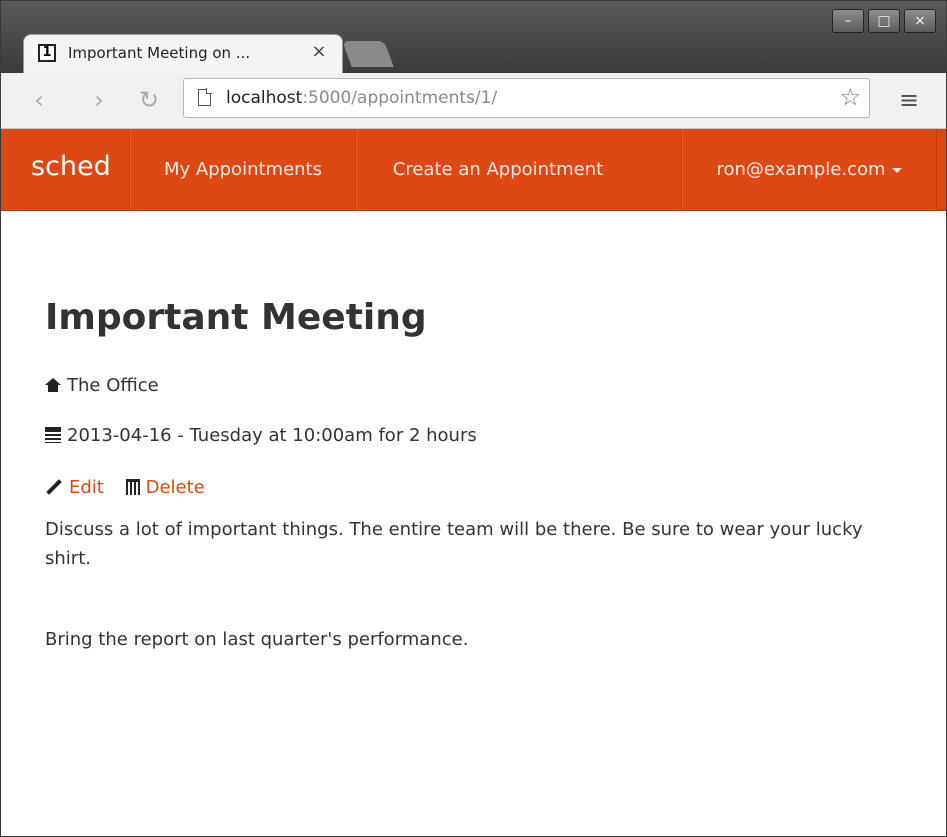 The image size is (947, 837). What do you see at coordinates (71, 166) in the screenshot?
I see `brand-link: sched` at bounding box center [71, 166].